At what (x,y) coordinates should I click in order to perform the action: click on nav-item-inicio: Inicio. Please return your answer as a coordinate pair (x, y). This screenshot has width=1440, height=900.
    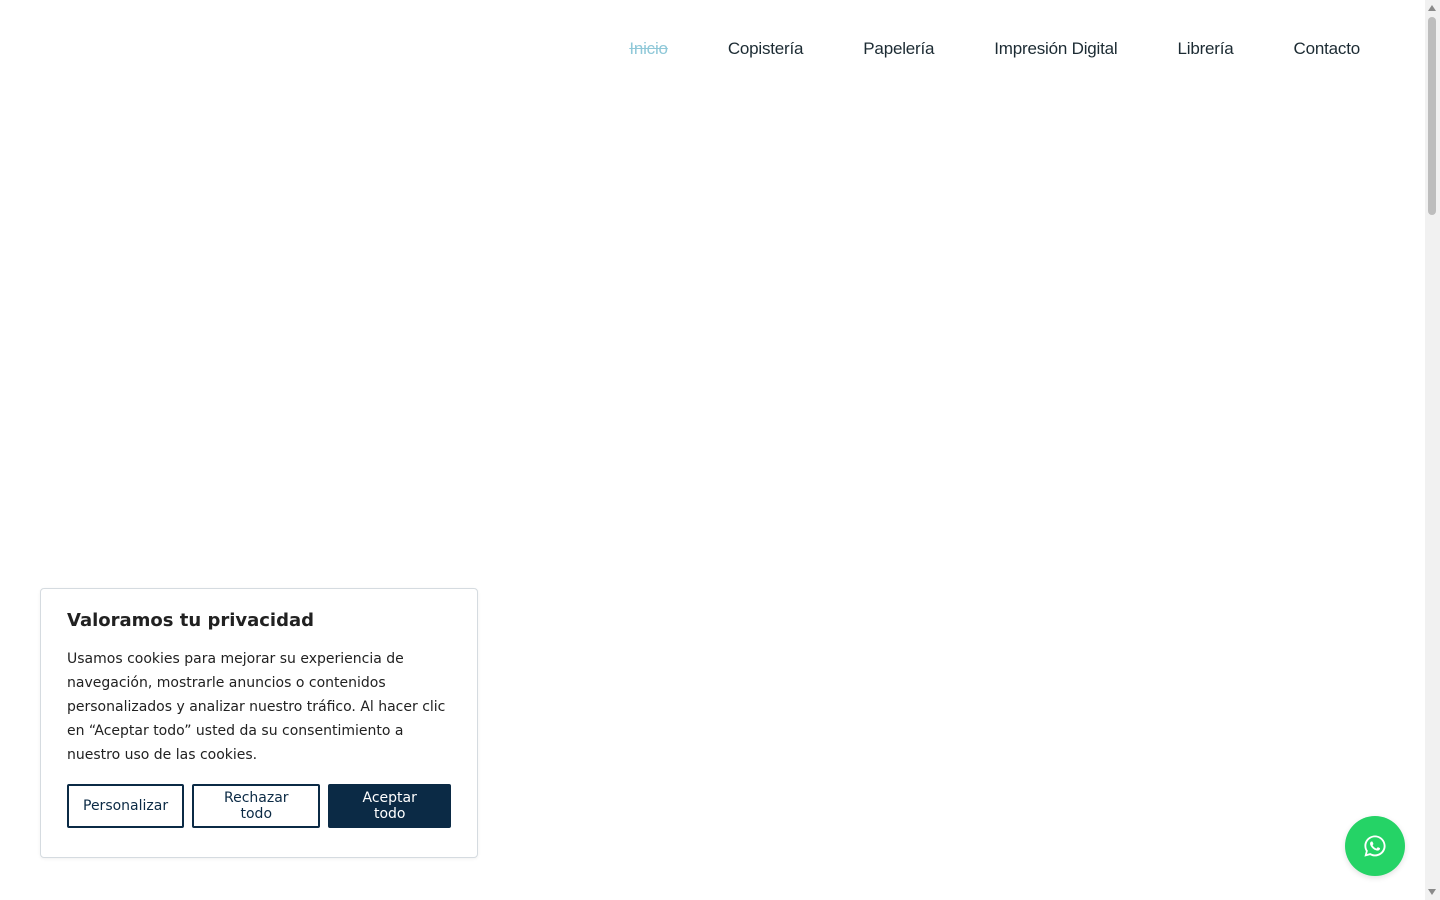
    Looking at the image, I should click on (648, 49).